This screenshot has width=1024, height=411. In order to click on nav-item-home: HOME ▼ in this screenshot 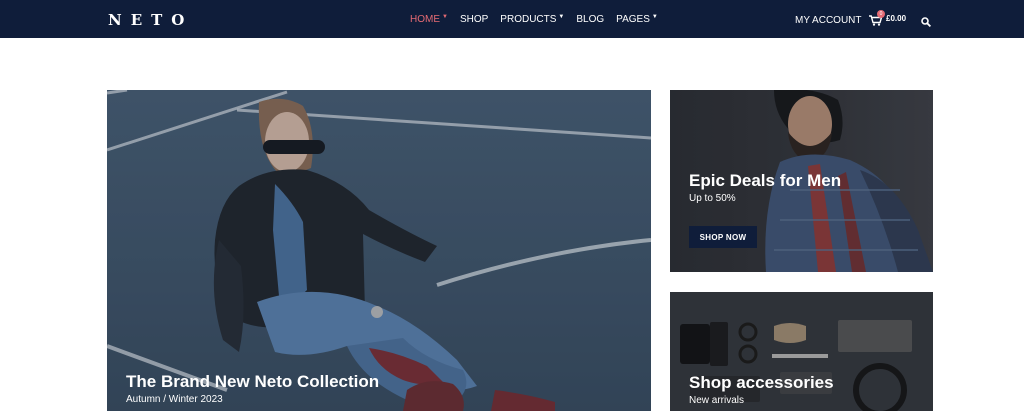, I will do `click(429, 19)`.